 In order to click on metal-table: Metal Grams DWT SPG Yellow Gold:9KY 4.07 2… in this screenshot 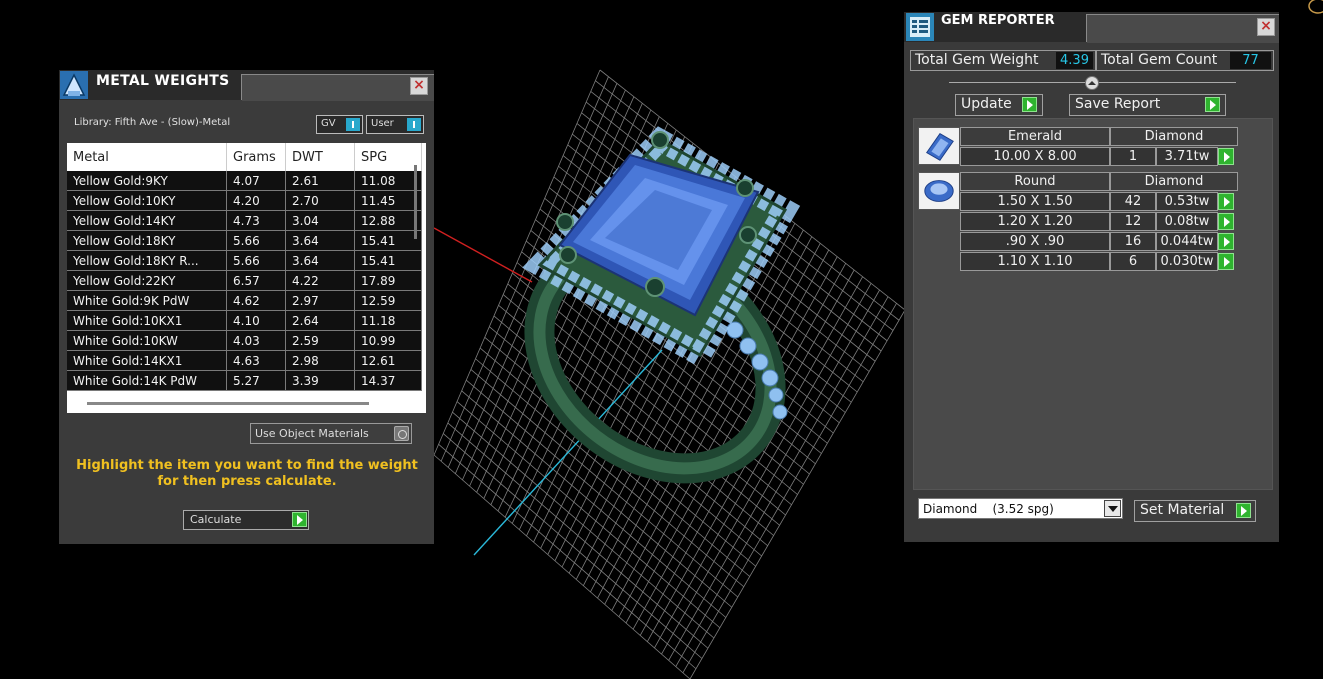, I will do `click(246, 278)`.